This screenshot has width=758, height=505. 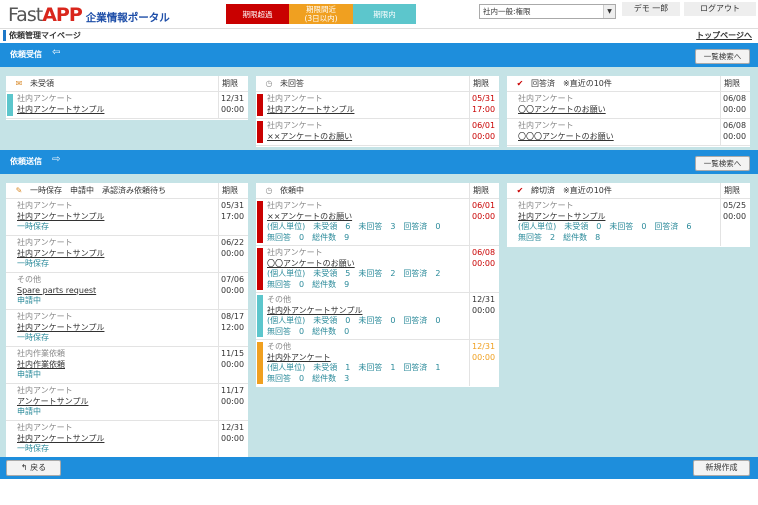 What do you see at coordinates (618, 137) in the screenshot?
I see `item-link: 〇〇〇アンケートのお願い` at bounding box center [618, 137].